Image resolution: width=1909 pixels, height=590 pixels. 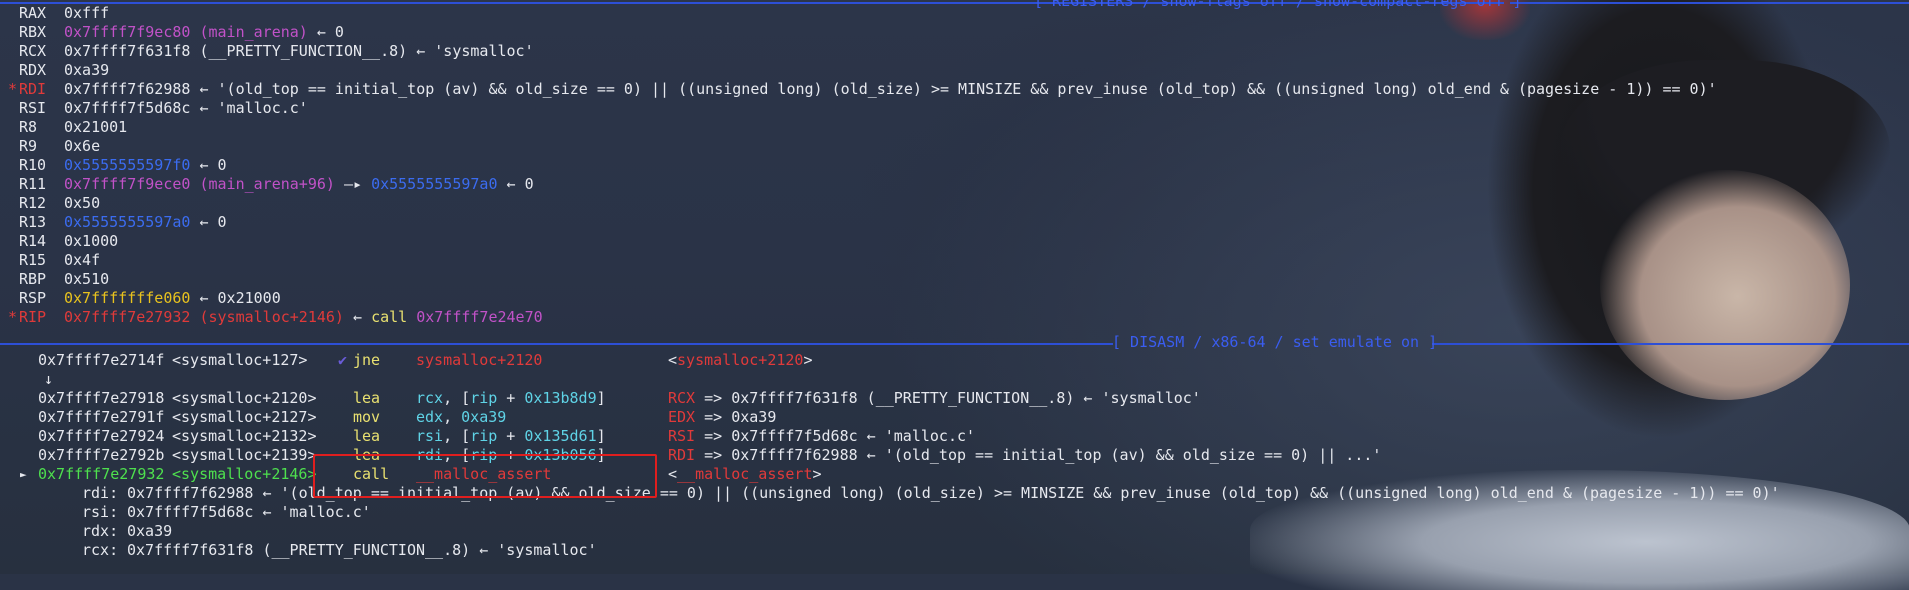 I want to click on instruction-operands: edx, 0xa39, so click(x=461, y=417).